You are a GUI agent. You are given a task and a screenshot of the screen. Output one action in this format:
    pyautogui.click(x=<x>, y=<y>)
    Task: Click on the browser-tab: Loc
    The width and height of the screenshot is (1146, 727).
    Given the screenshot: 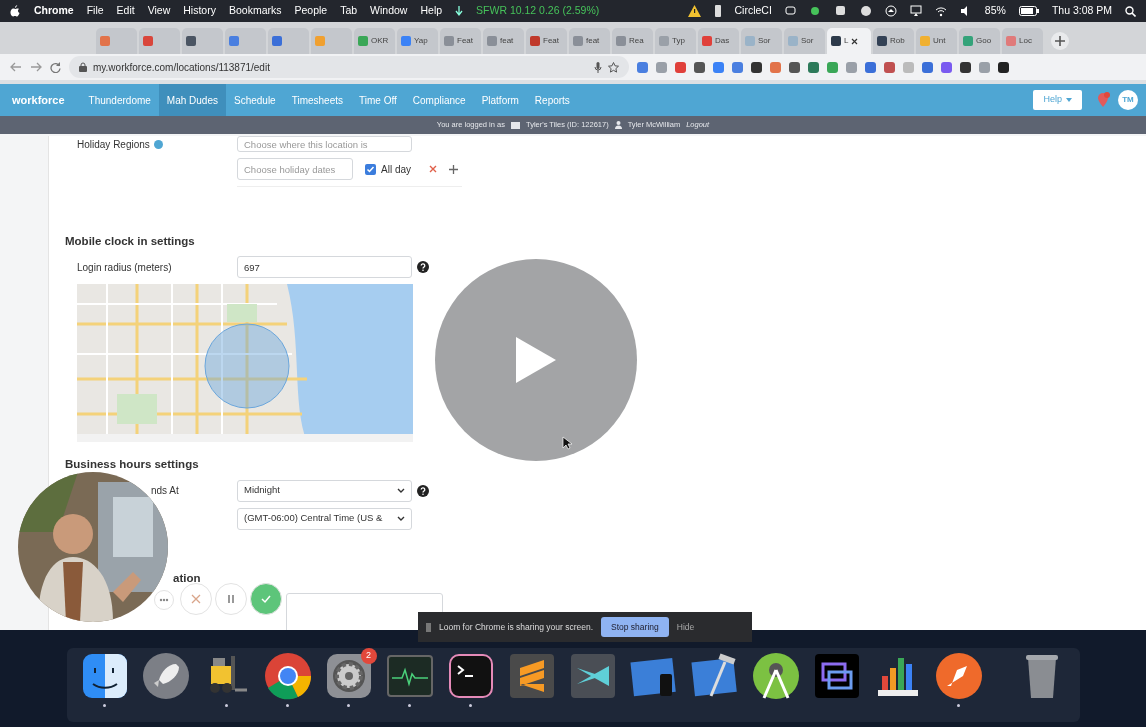 What is the action you would take?
    pyautogui.click(x=1022, y=41)
    